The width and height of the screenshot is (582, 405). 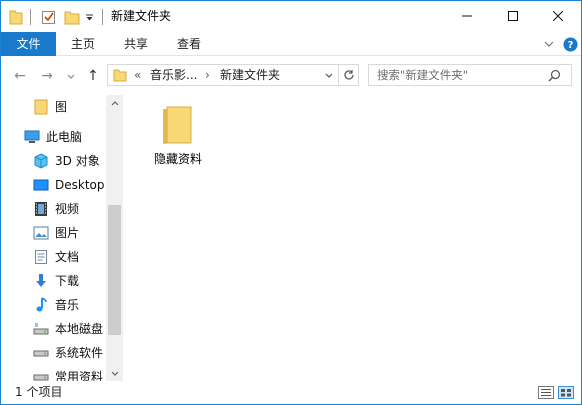 I want to click on videos-icon, so click(x=41, y=209).